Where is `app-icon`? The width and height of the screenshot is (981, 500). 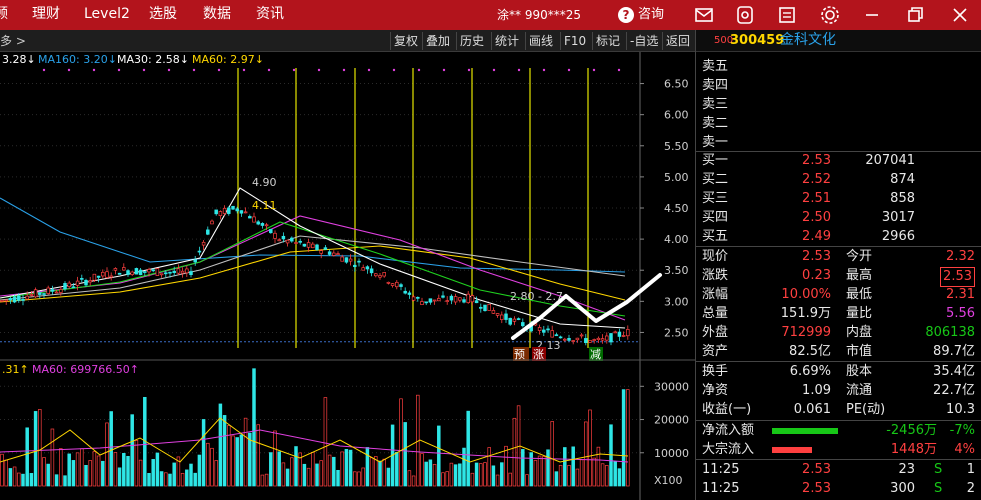 app-icon is located at coordinates (745, 15).